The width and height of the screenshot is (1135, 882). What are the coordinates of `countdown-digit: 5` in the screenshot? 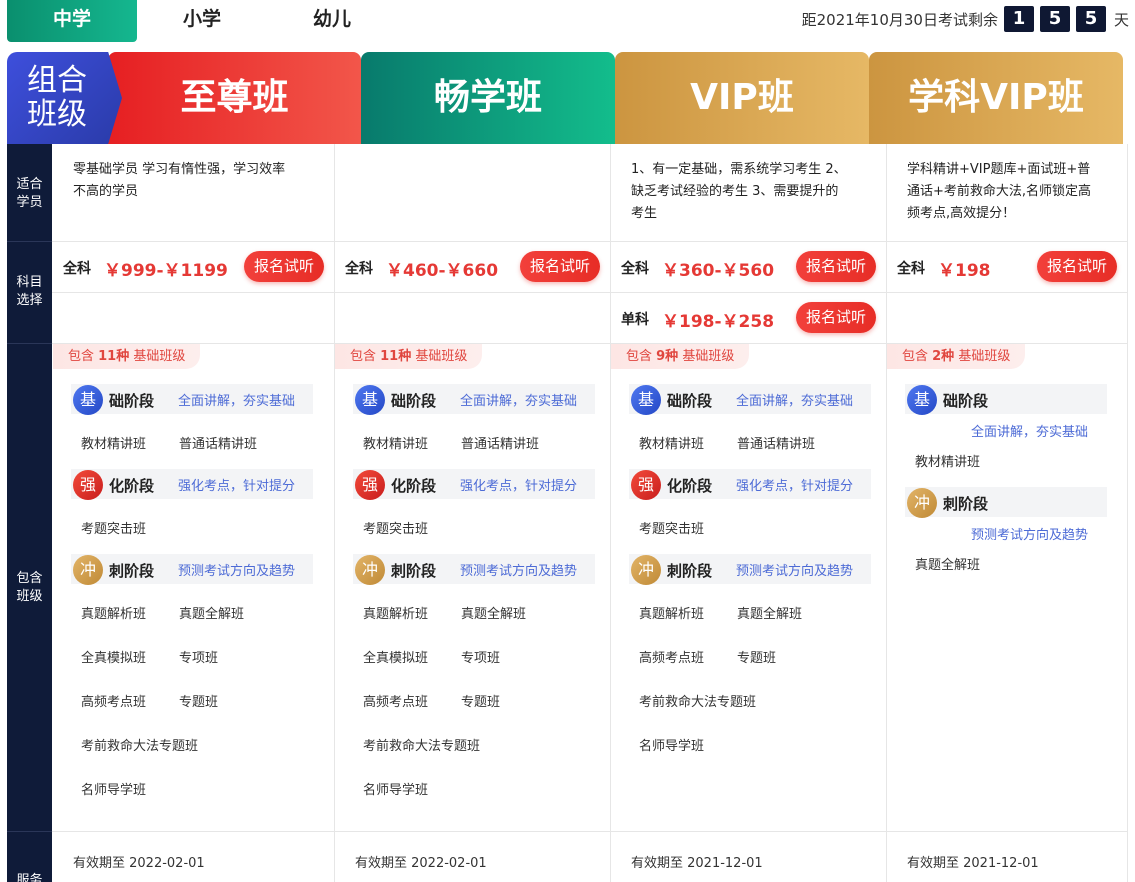 It's located at (1090, 19).